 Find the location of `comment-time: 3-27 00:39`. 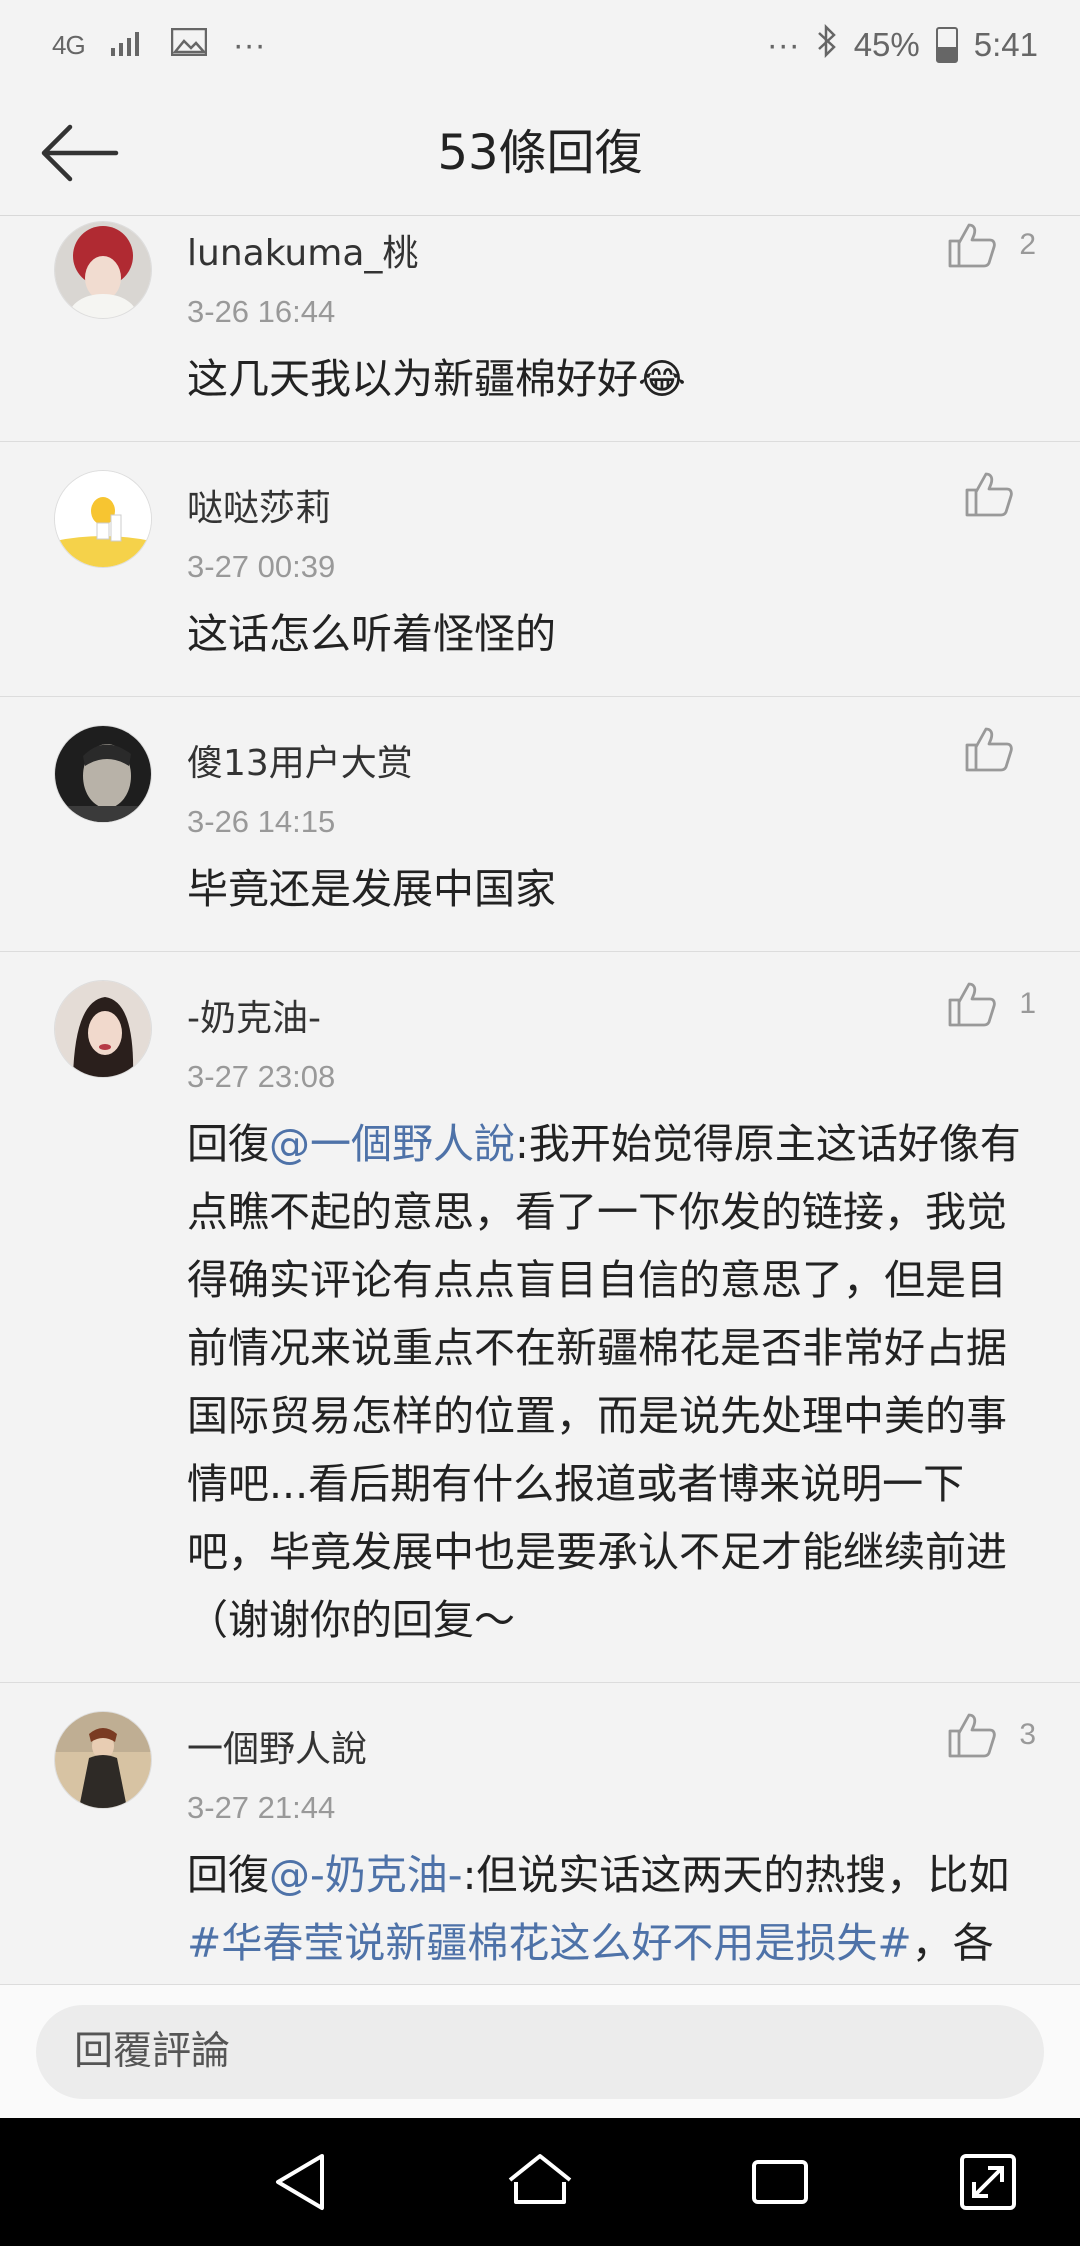

comment-time: 3-27 00:39 is located at coordinates (261, 566).